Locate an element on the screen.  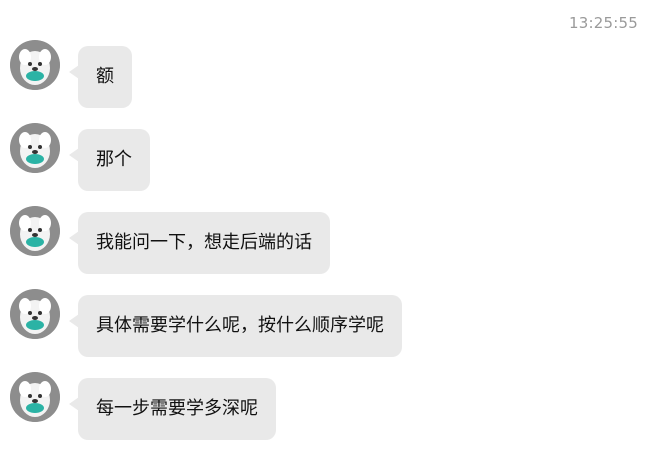
message-text: 额 is located at coordinates (105, 76).